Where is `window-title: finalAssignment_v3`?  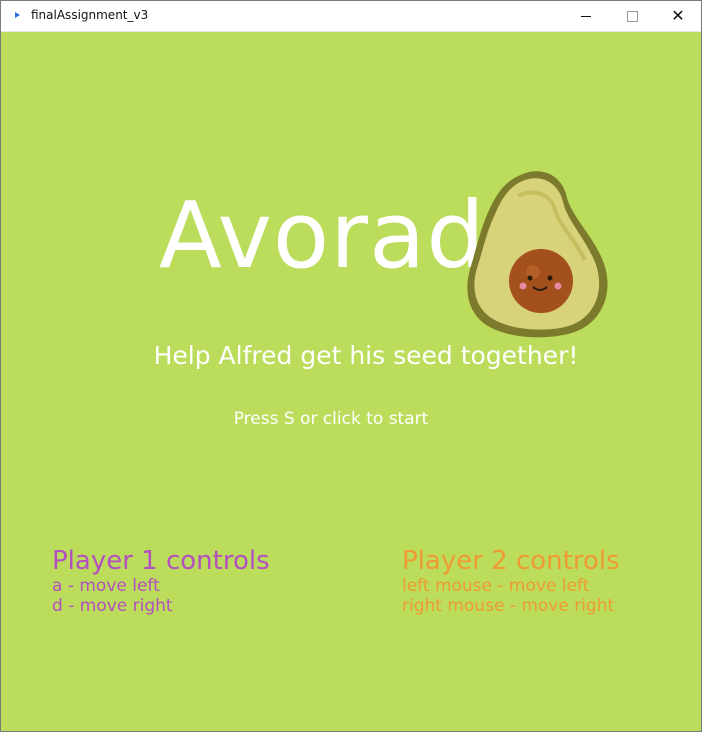
window-title: finalAssignment_v3 is located at coordinates (90, 15).